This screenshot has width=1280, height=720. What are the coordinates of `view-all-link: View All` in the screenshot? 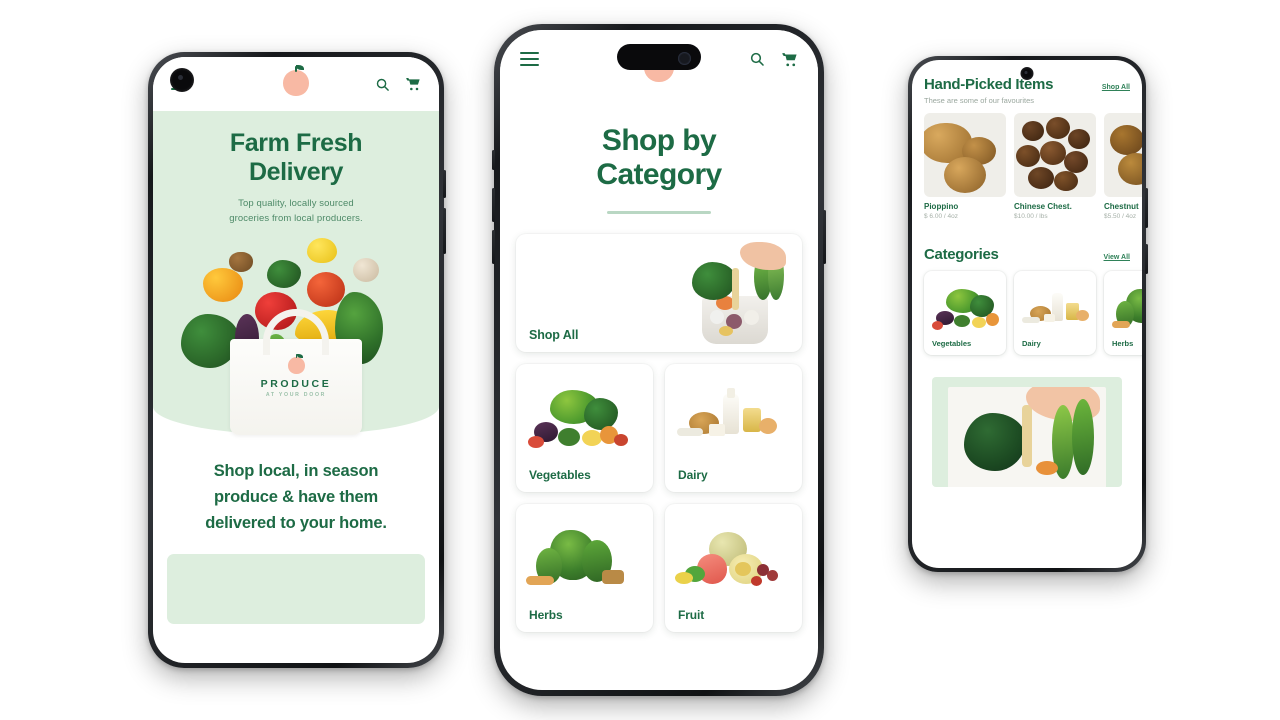 It's located at (1117, 257).